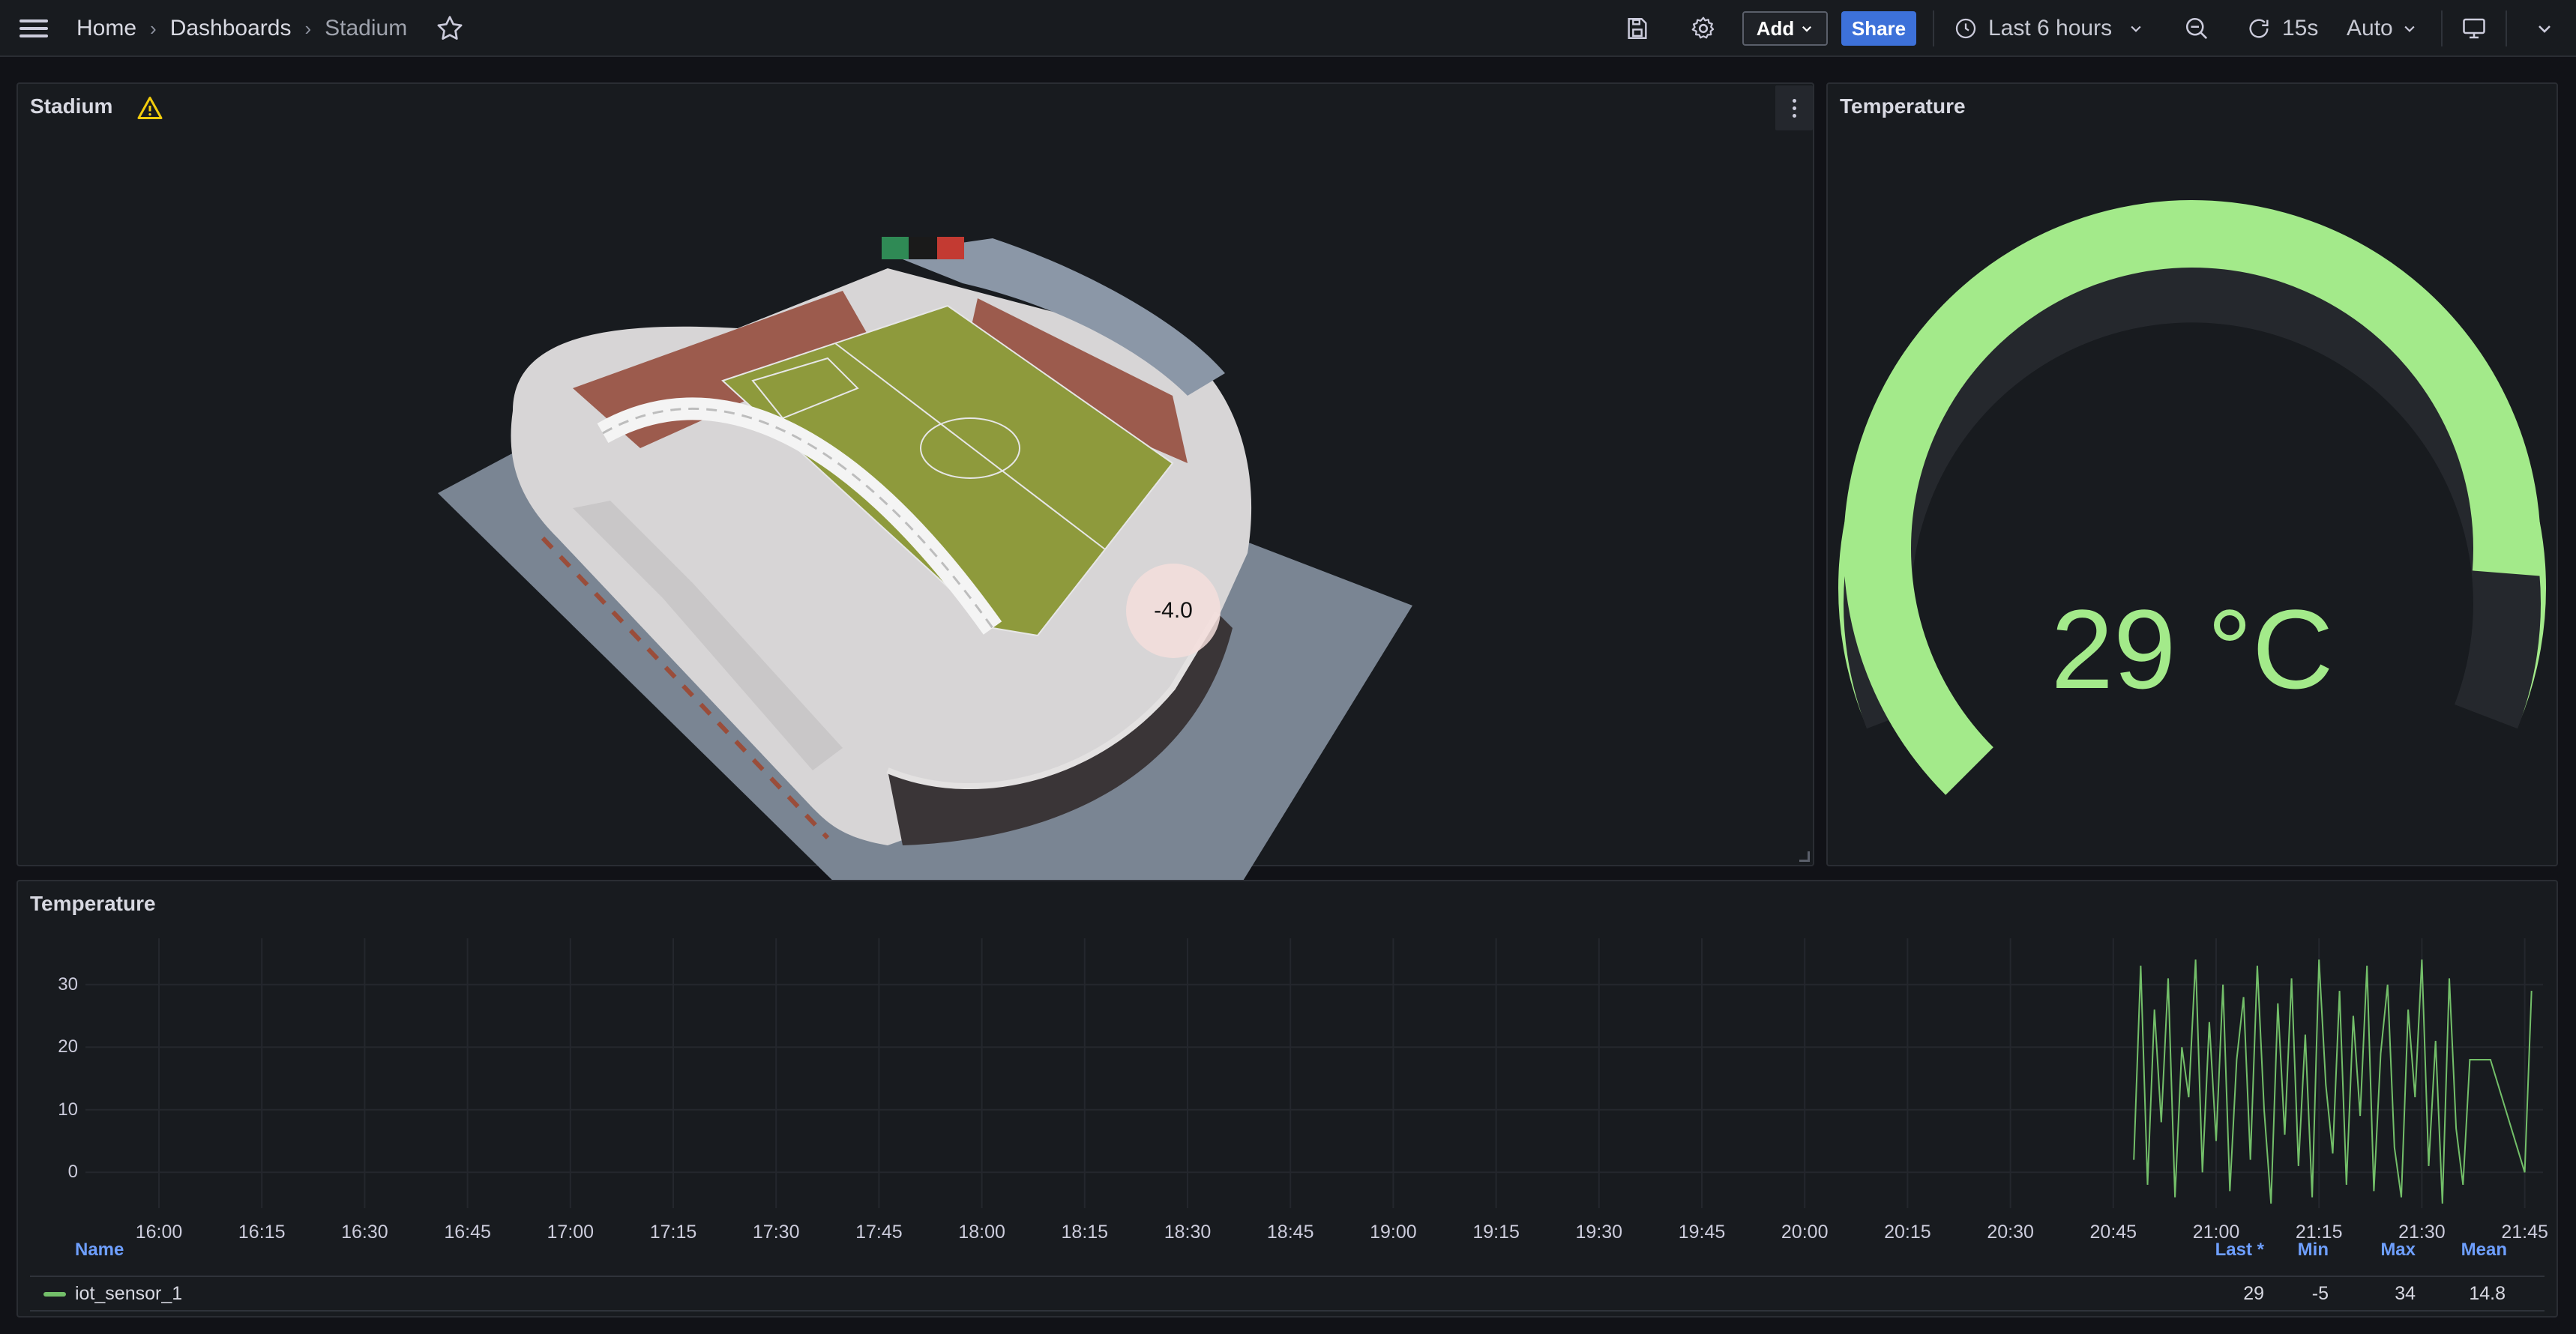 This screenshot has width=2576, height=1334. I want to click on refresh-picker: 15s, so click(2282, 28).